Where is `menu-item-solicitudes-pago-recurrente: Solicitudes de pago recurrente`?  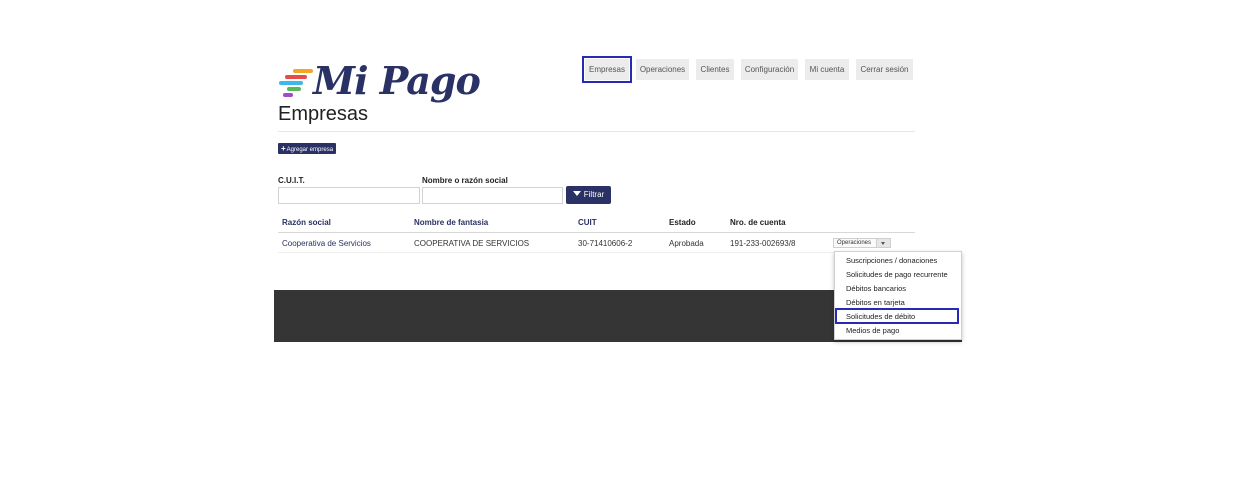
menu-item-solicitudes-pago-recurrente: Solicitudes de pago recurrente is located at coordinates (897, 274).